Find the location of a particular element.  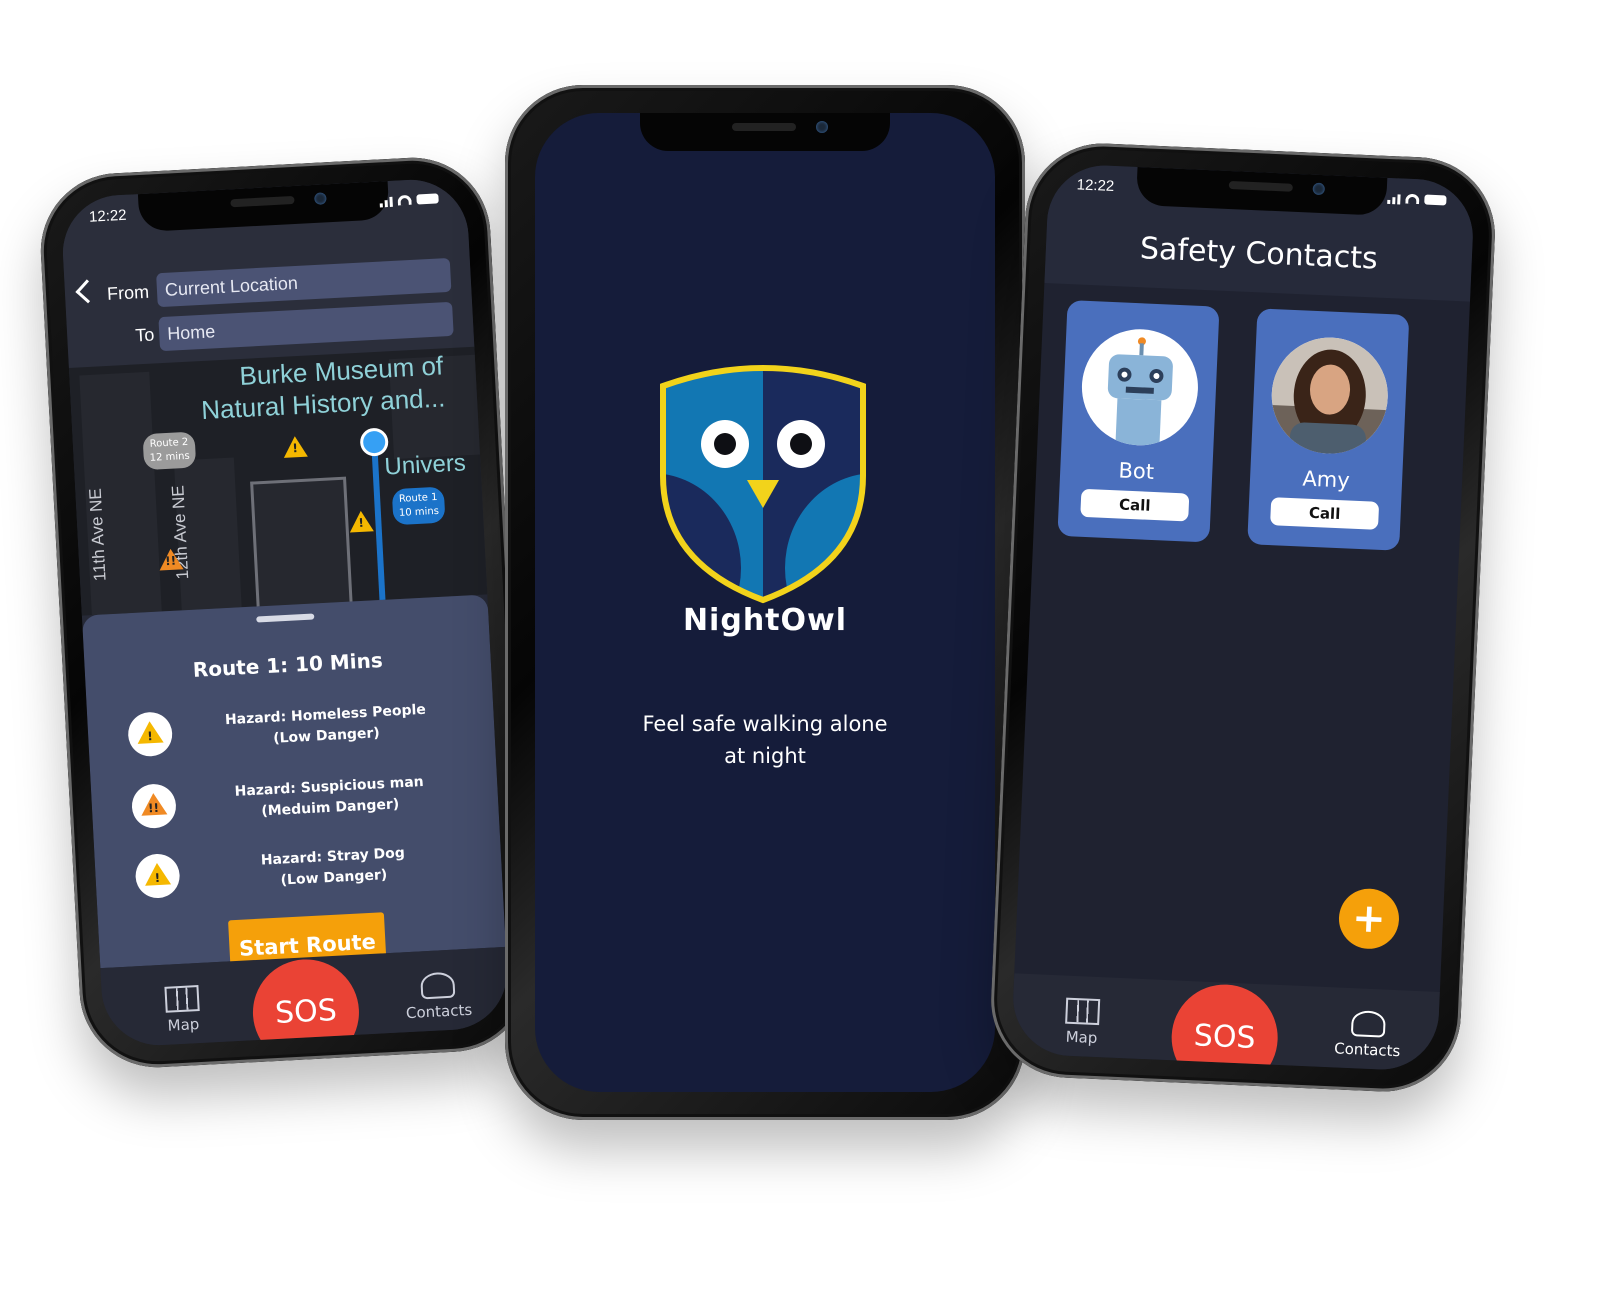

sheet-handle is located at coordinates (285, 618).